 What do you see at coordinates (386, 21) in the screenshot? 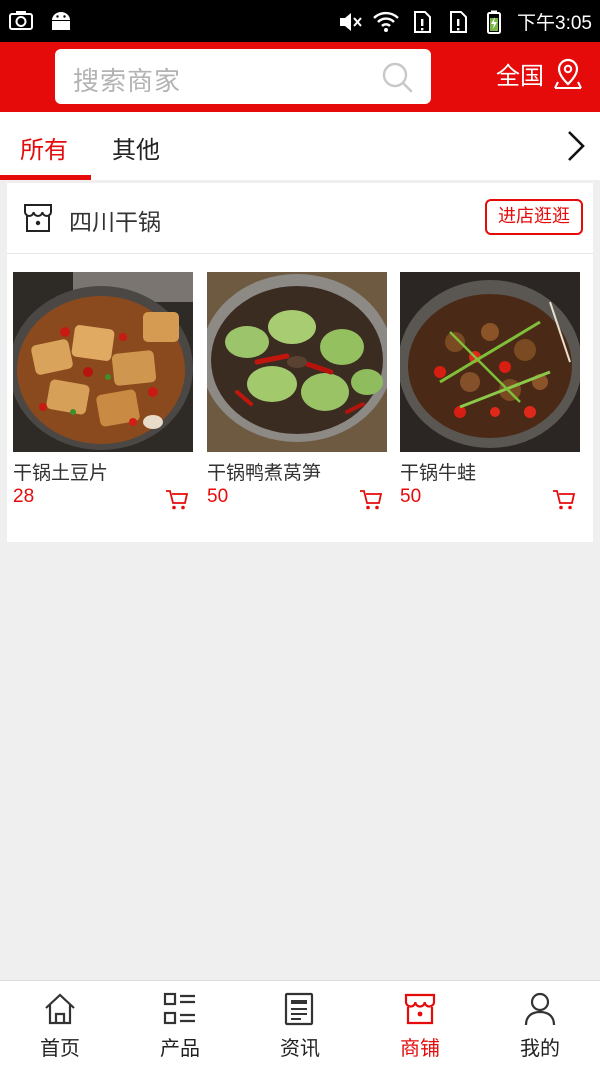
I see `wifi-icon` at bounding box center [386, 21].